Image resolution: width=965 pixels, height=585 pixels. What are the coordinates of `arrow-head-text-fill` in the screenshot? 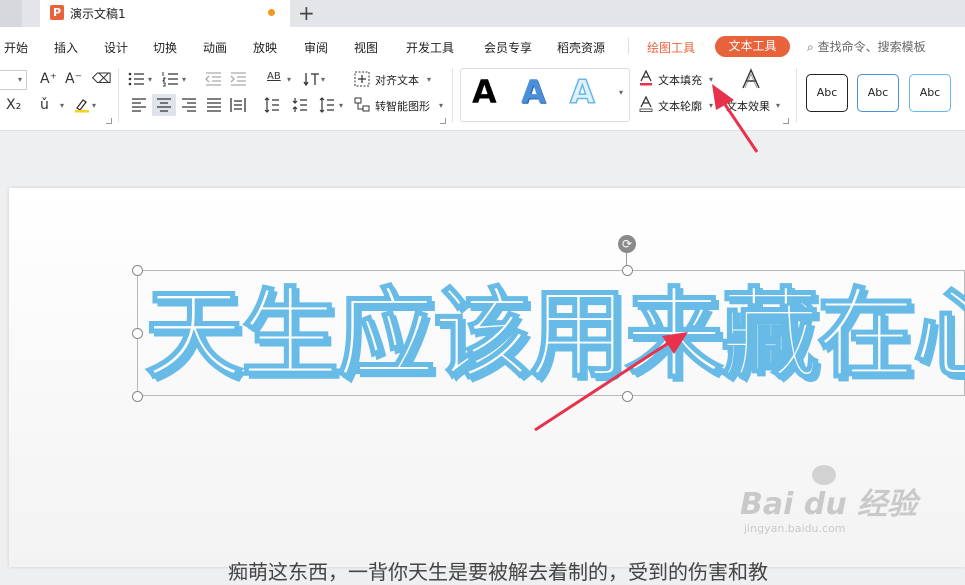 It's located at (723, 97).